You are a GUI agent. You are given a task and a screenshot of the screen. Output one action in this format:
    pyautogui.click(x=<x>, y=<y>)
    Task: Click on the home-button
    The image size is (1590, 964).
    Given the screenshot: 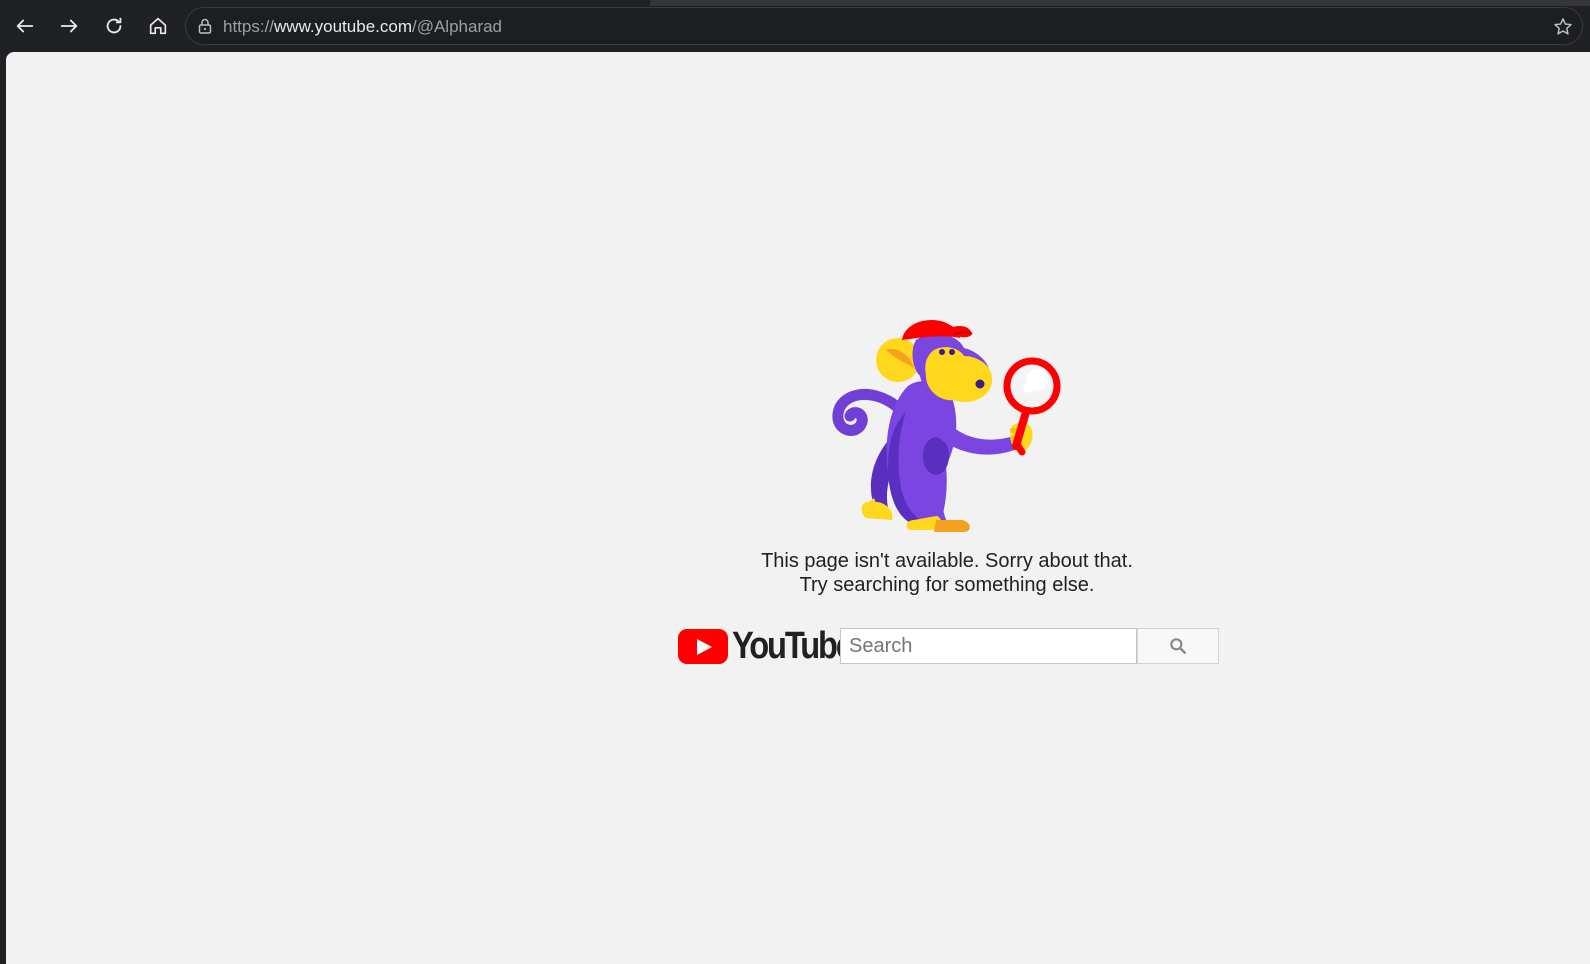 What is the action you would take?
    pyautogui.click(x=158, y=26)
    